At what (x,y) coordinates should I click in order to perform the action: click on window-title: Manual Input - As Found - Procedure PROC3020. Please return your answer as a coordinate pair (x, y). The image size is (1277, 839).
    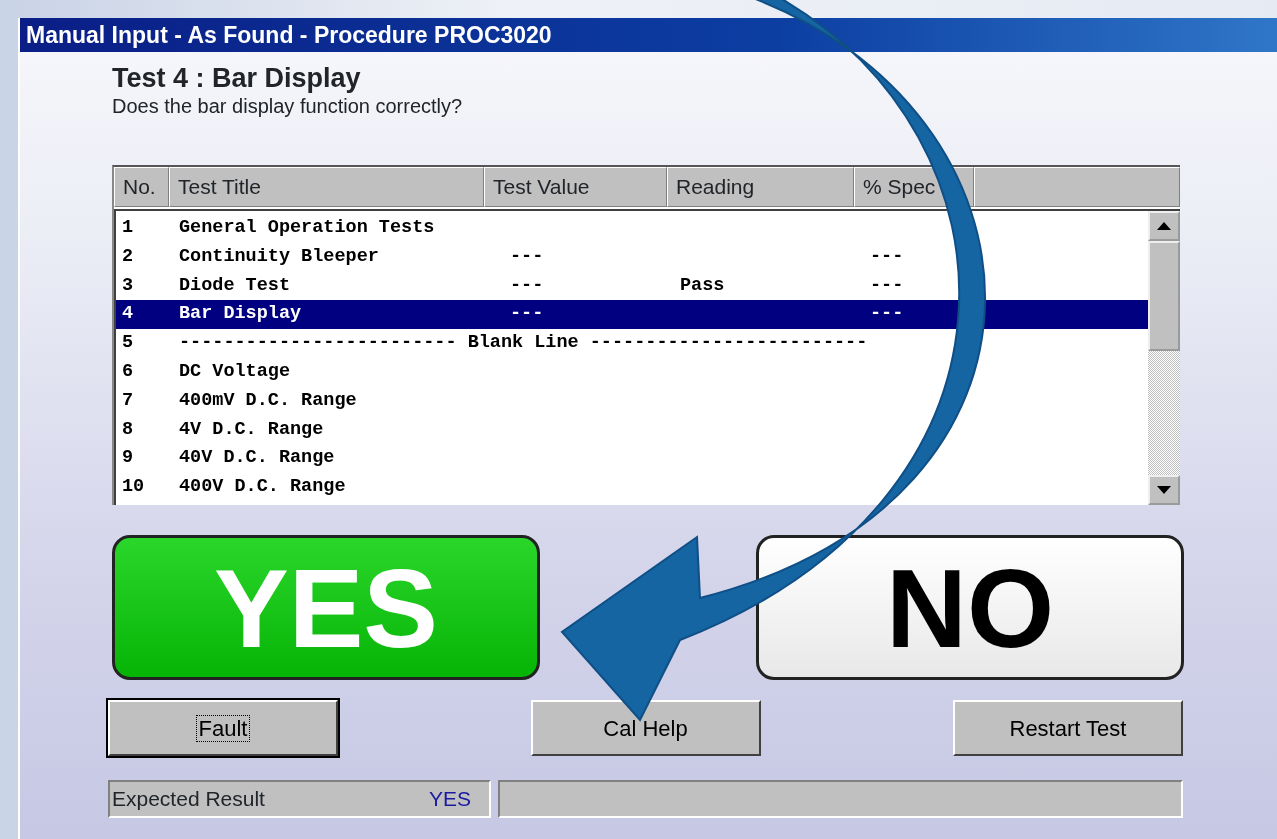
    Looking at the image, I should click on (648, 35).